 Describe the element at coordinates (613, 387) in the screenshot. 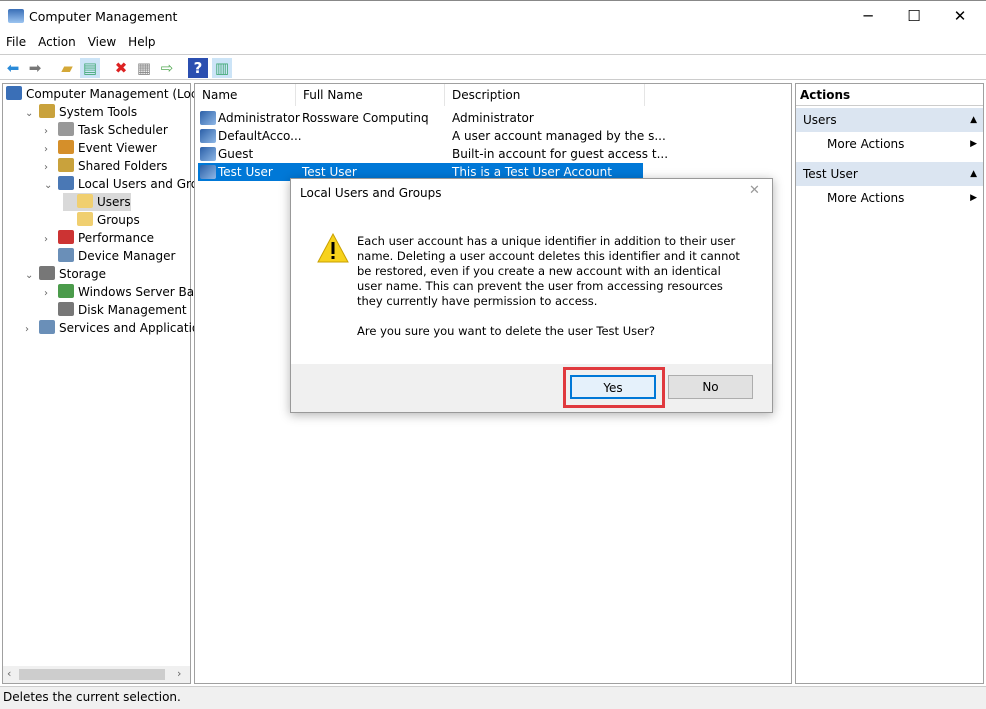

I see `yes-button: Yes` at that location.